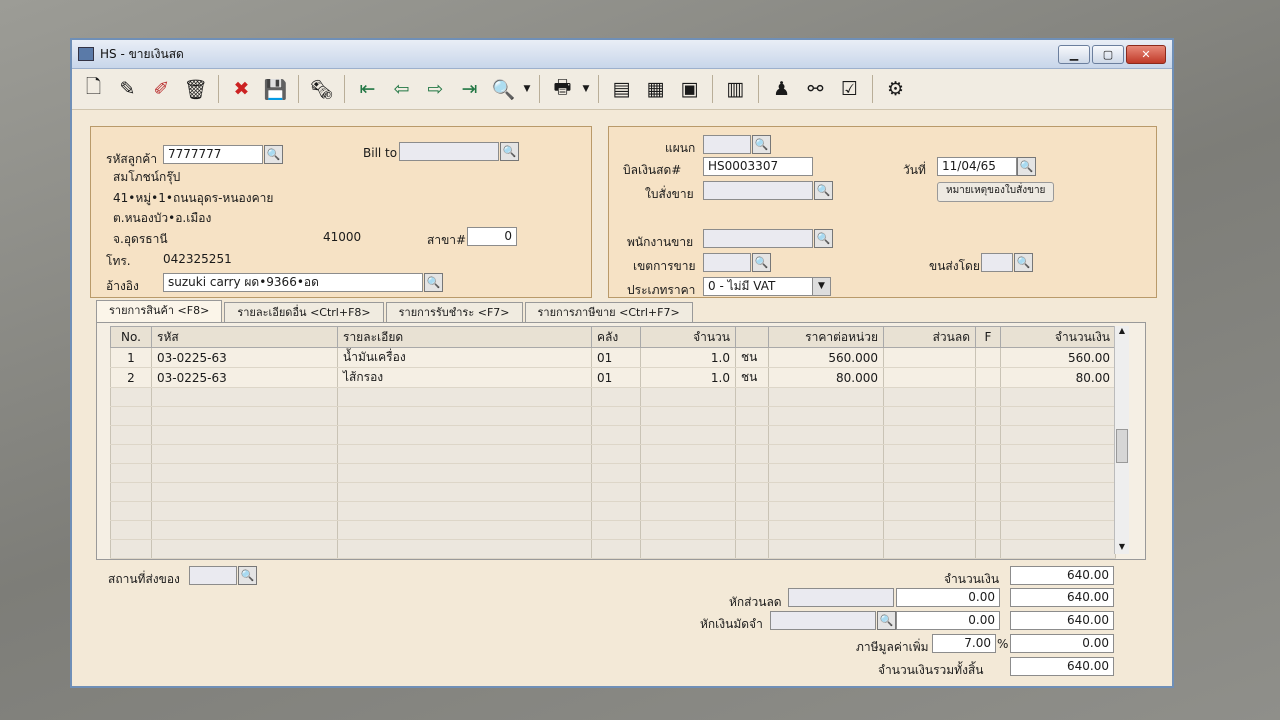 The image size is (1280, 720). I want to click on export-icon: ▣, so click(689, 89).